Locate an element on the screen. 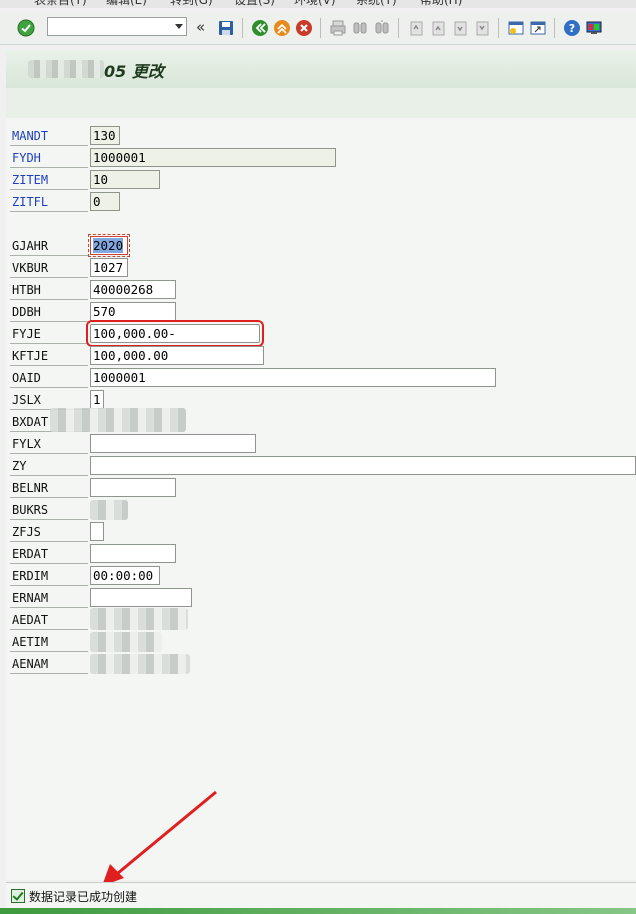 The height and width of the screenshot is (914, 636). gjahr-field: 2020 is located at coordinates (109, 245).